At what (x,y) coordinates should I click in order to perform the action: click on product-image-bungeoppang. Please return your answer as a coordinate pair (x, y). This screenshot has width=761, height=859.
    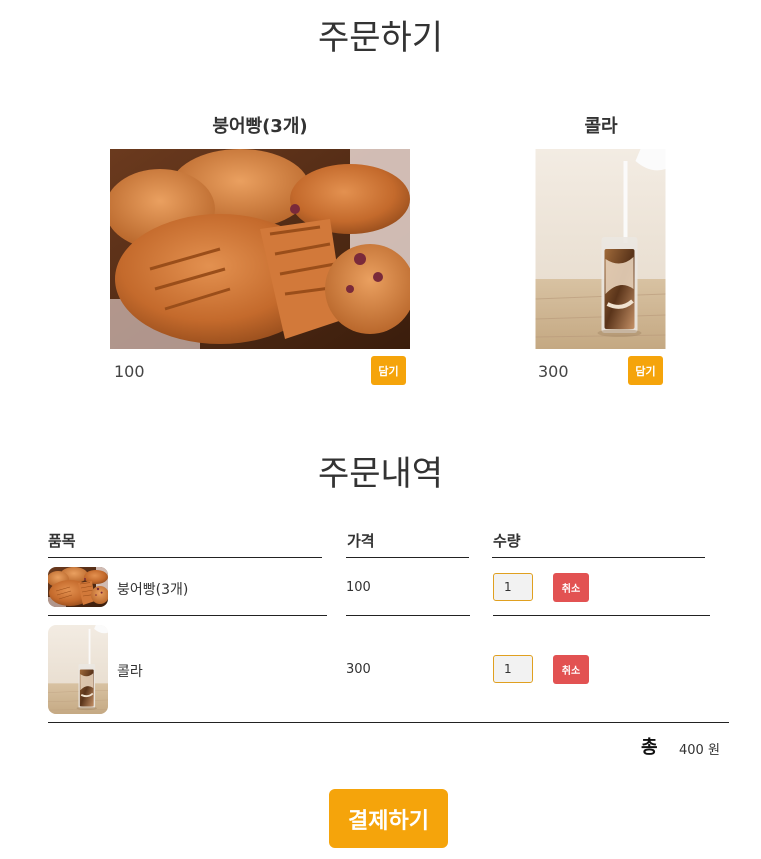
    Looking at the image, I should click on (260, 249).